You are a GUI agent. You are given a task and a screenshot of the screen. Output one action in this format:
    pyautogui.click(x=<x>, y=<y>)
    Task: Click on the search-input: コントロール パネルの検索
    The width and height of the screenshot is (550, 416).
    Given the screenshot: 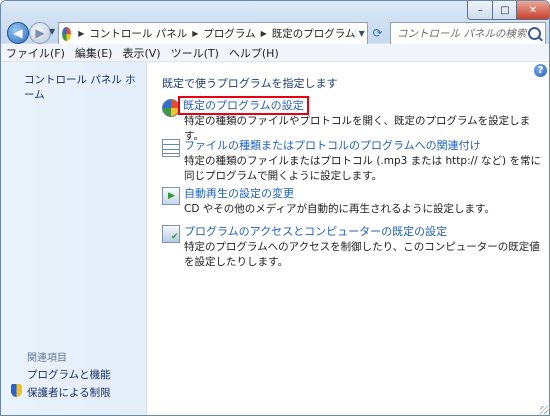 What is the action you would take?
    pyautogui.click(x=458, y=33)
    